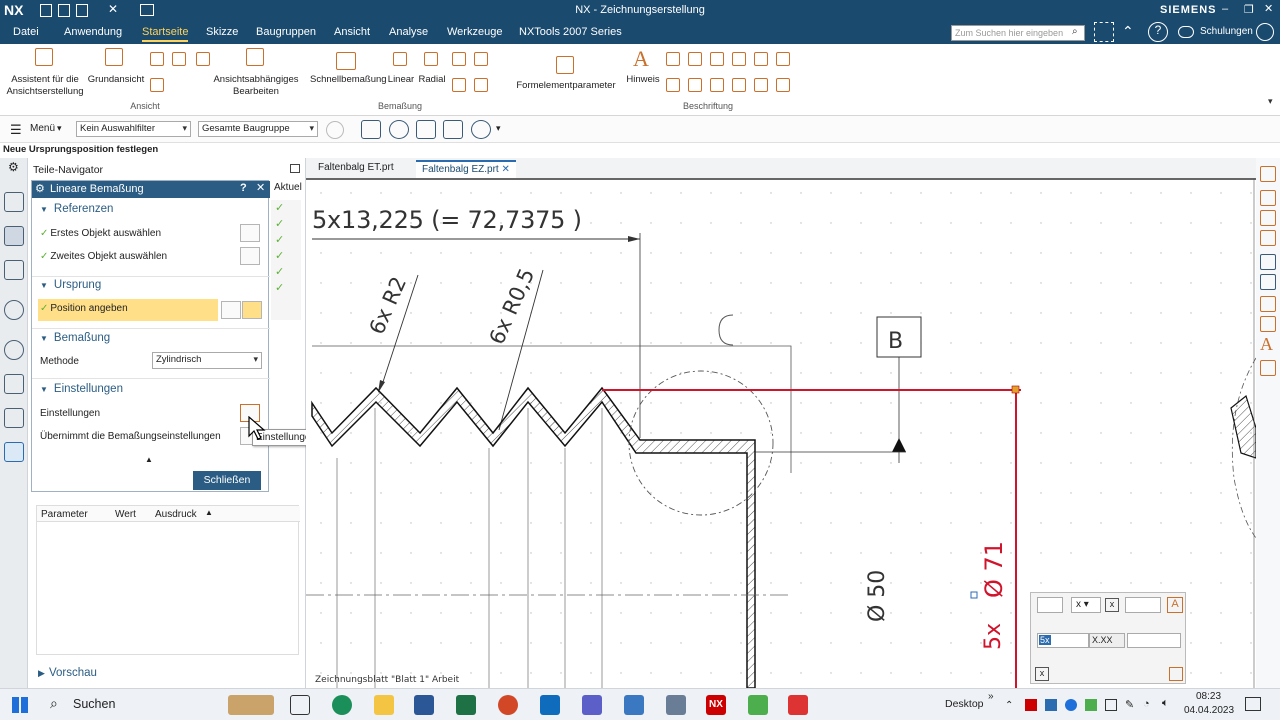 The width and height of the screenshot is (1280, 720). Describe the element at coordinates (565, 65) in the screenshot. I see `feature-parameter-icon` at that location.